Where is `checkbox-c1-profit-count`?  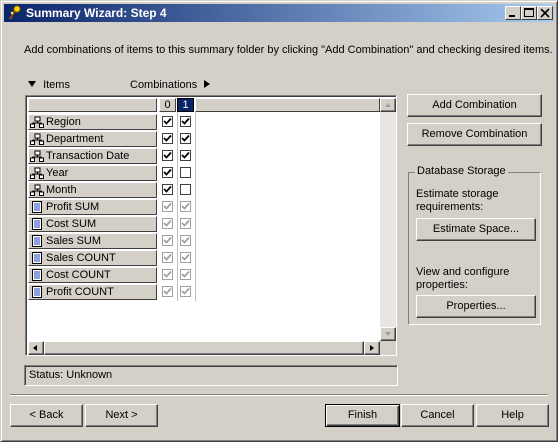
checkbox-c1-profit-count is located at coordinates (185, 291).